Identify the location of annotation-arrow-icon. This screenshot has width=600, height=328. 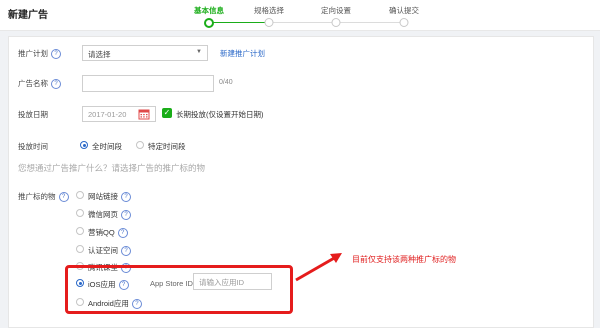
(318, 267).